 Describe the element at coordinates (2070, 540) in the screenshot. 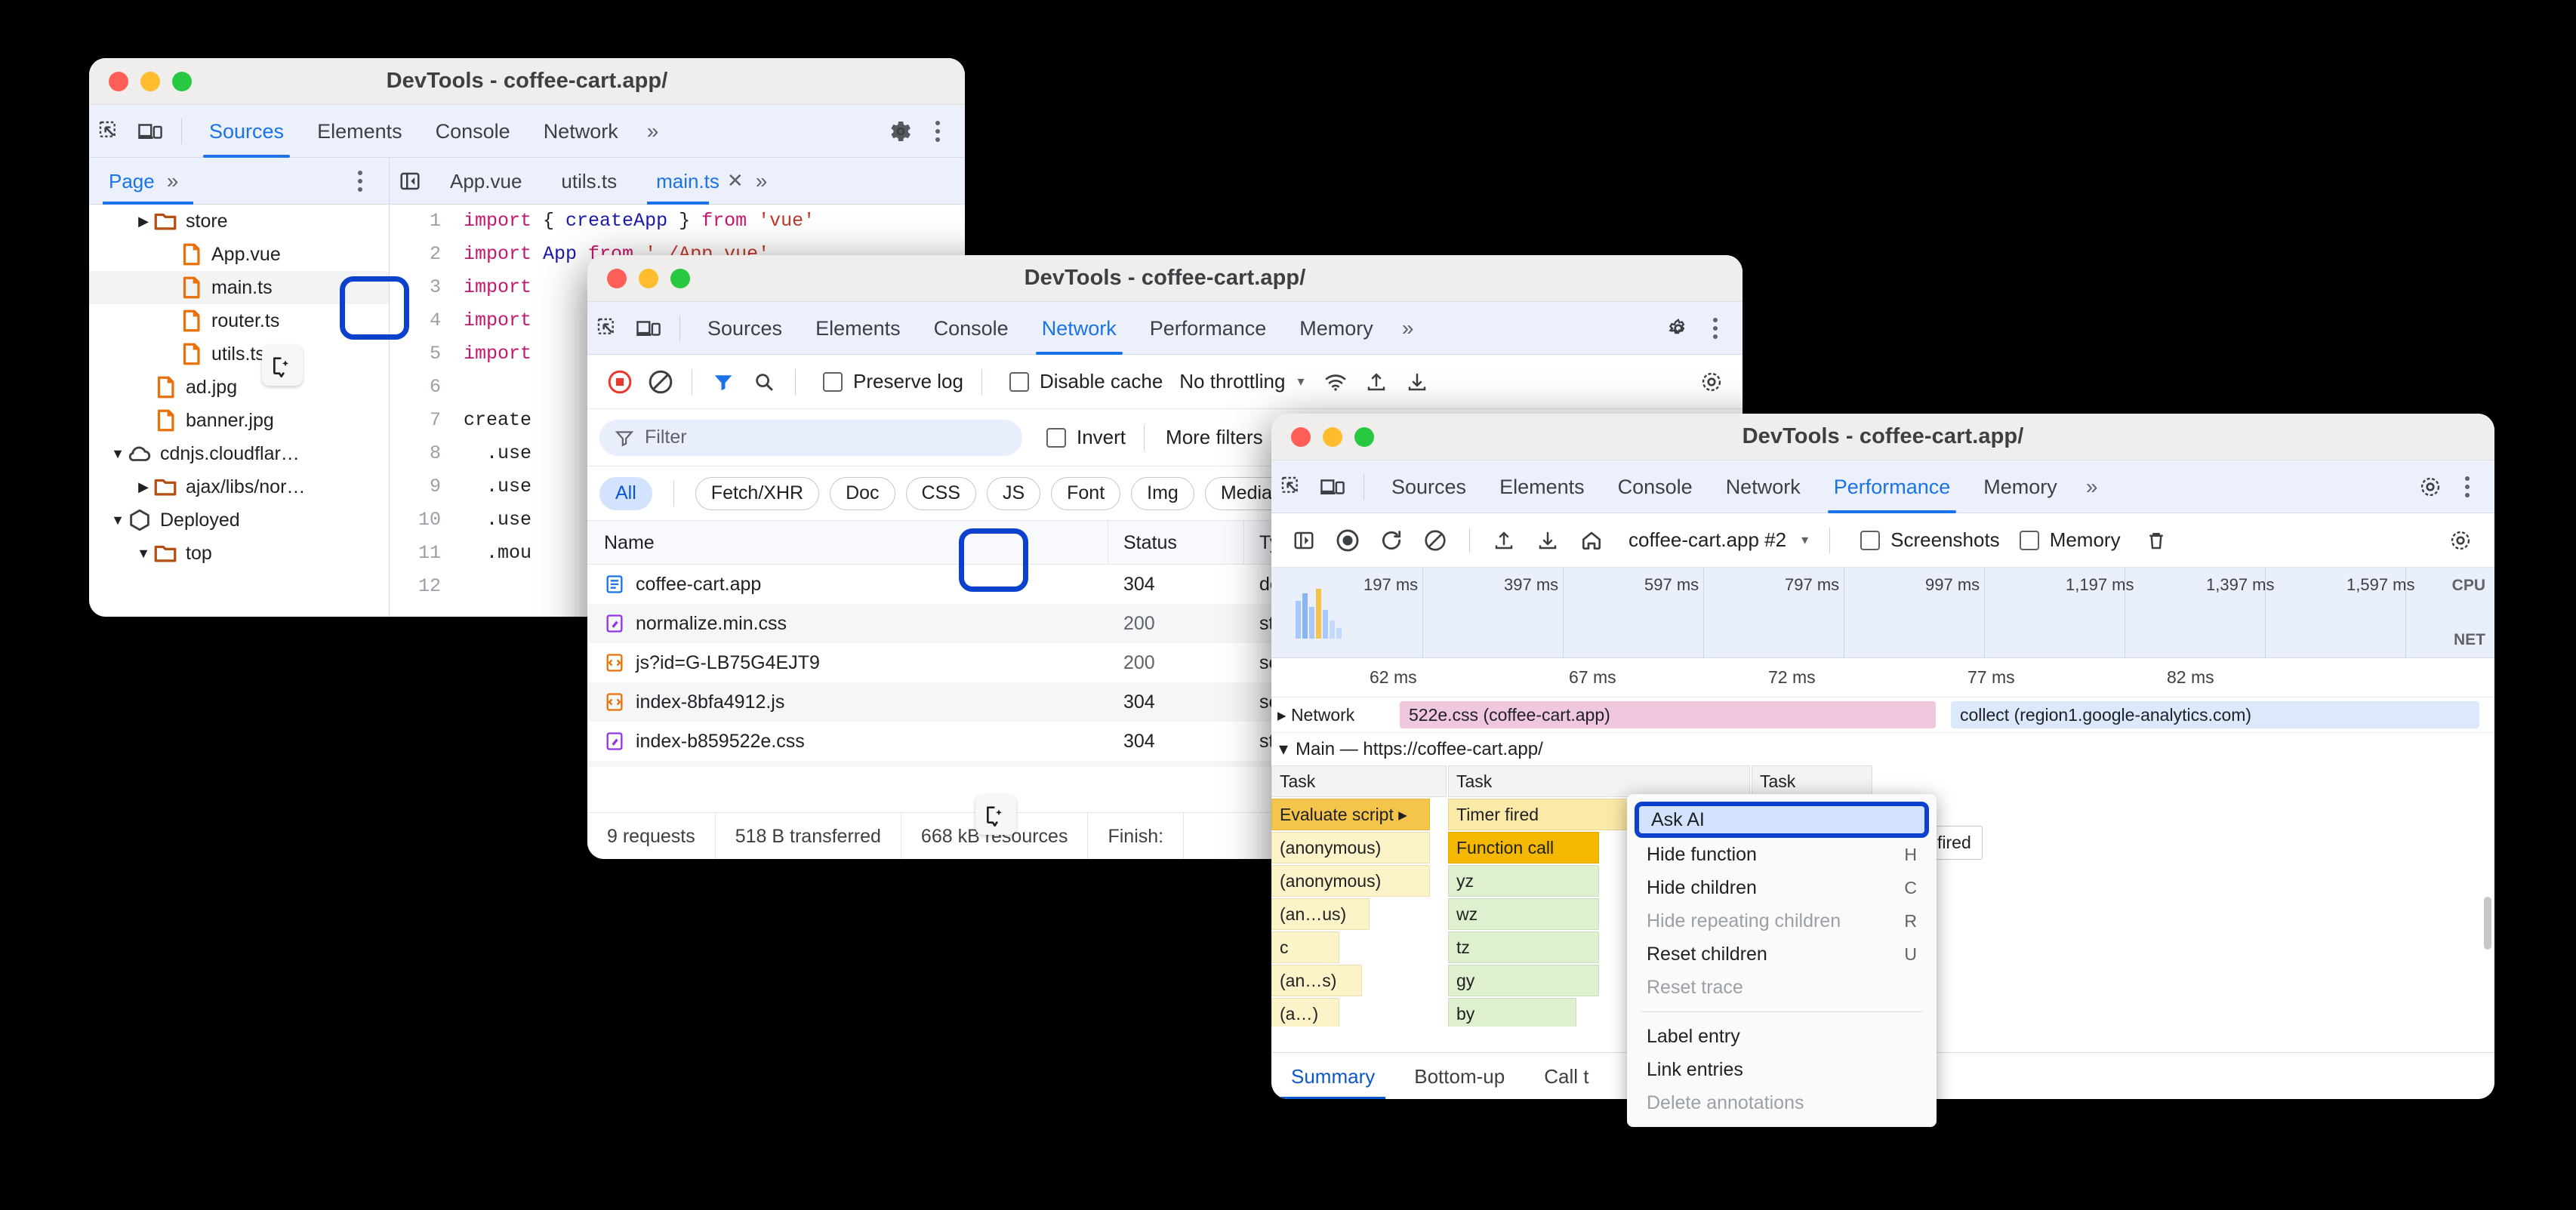

I see `memory-checkbox: Memory` at that location.